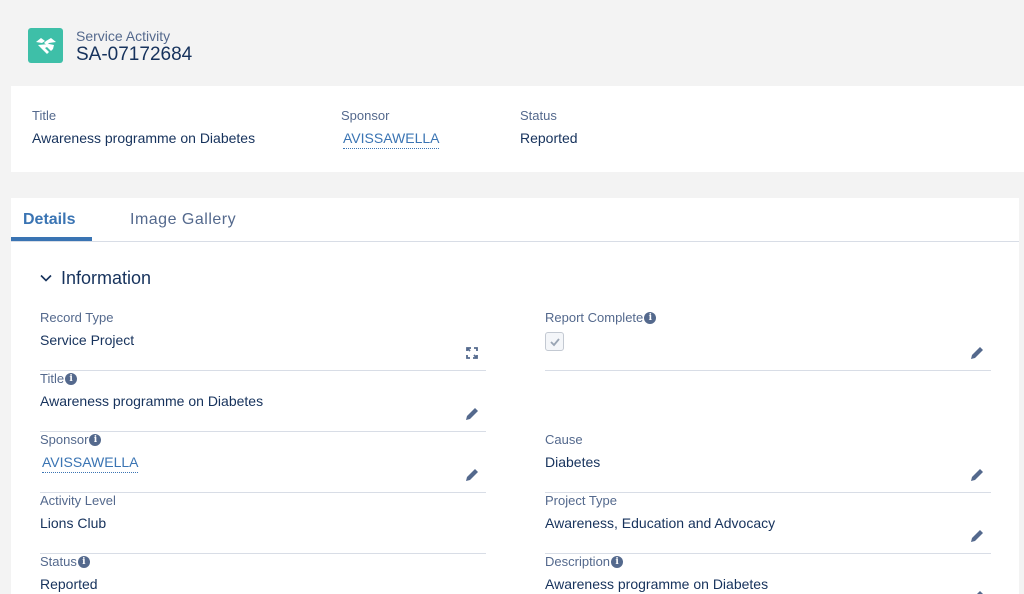  I want to click on highlight-sponsor-label: Sponsor, so click(365, 115).